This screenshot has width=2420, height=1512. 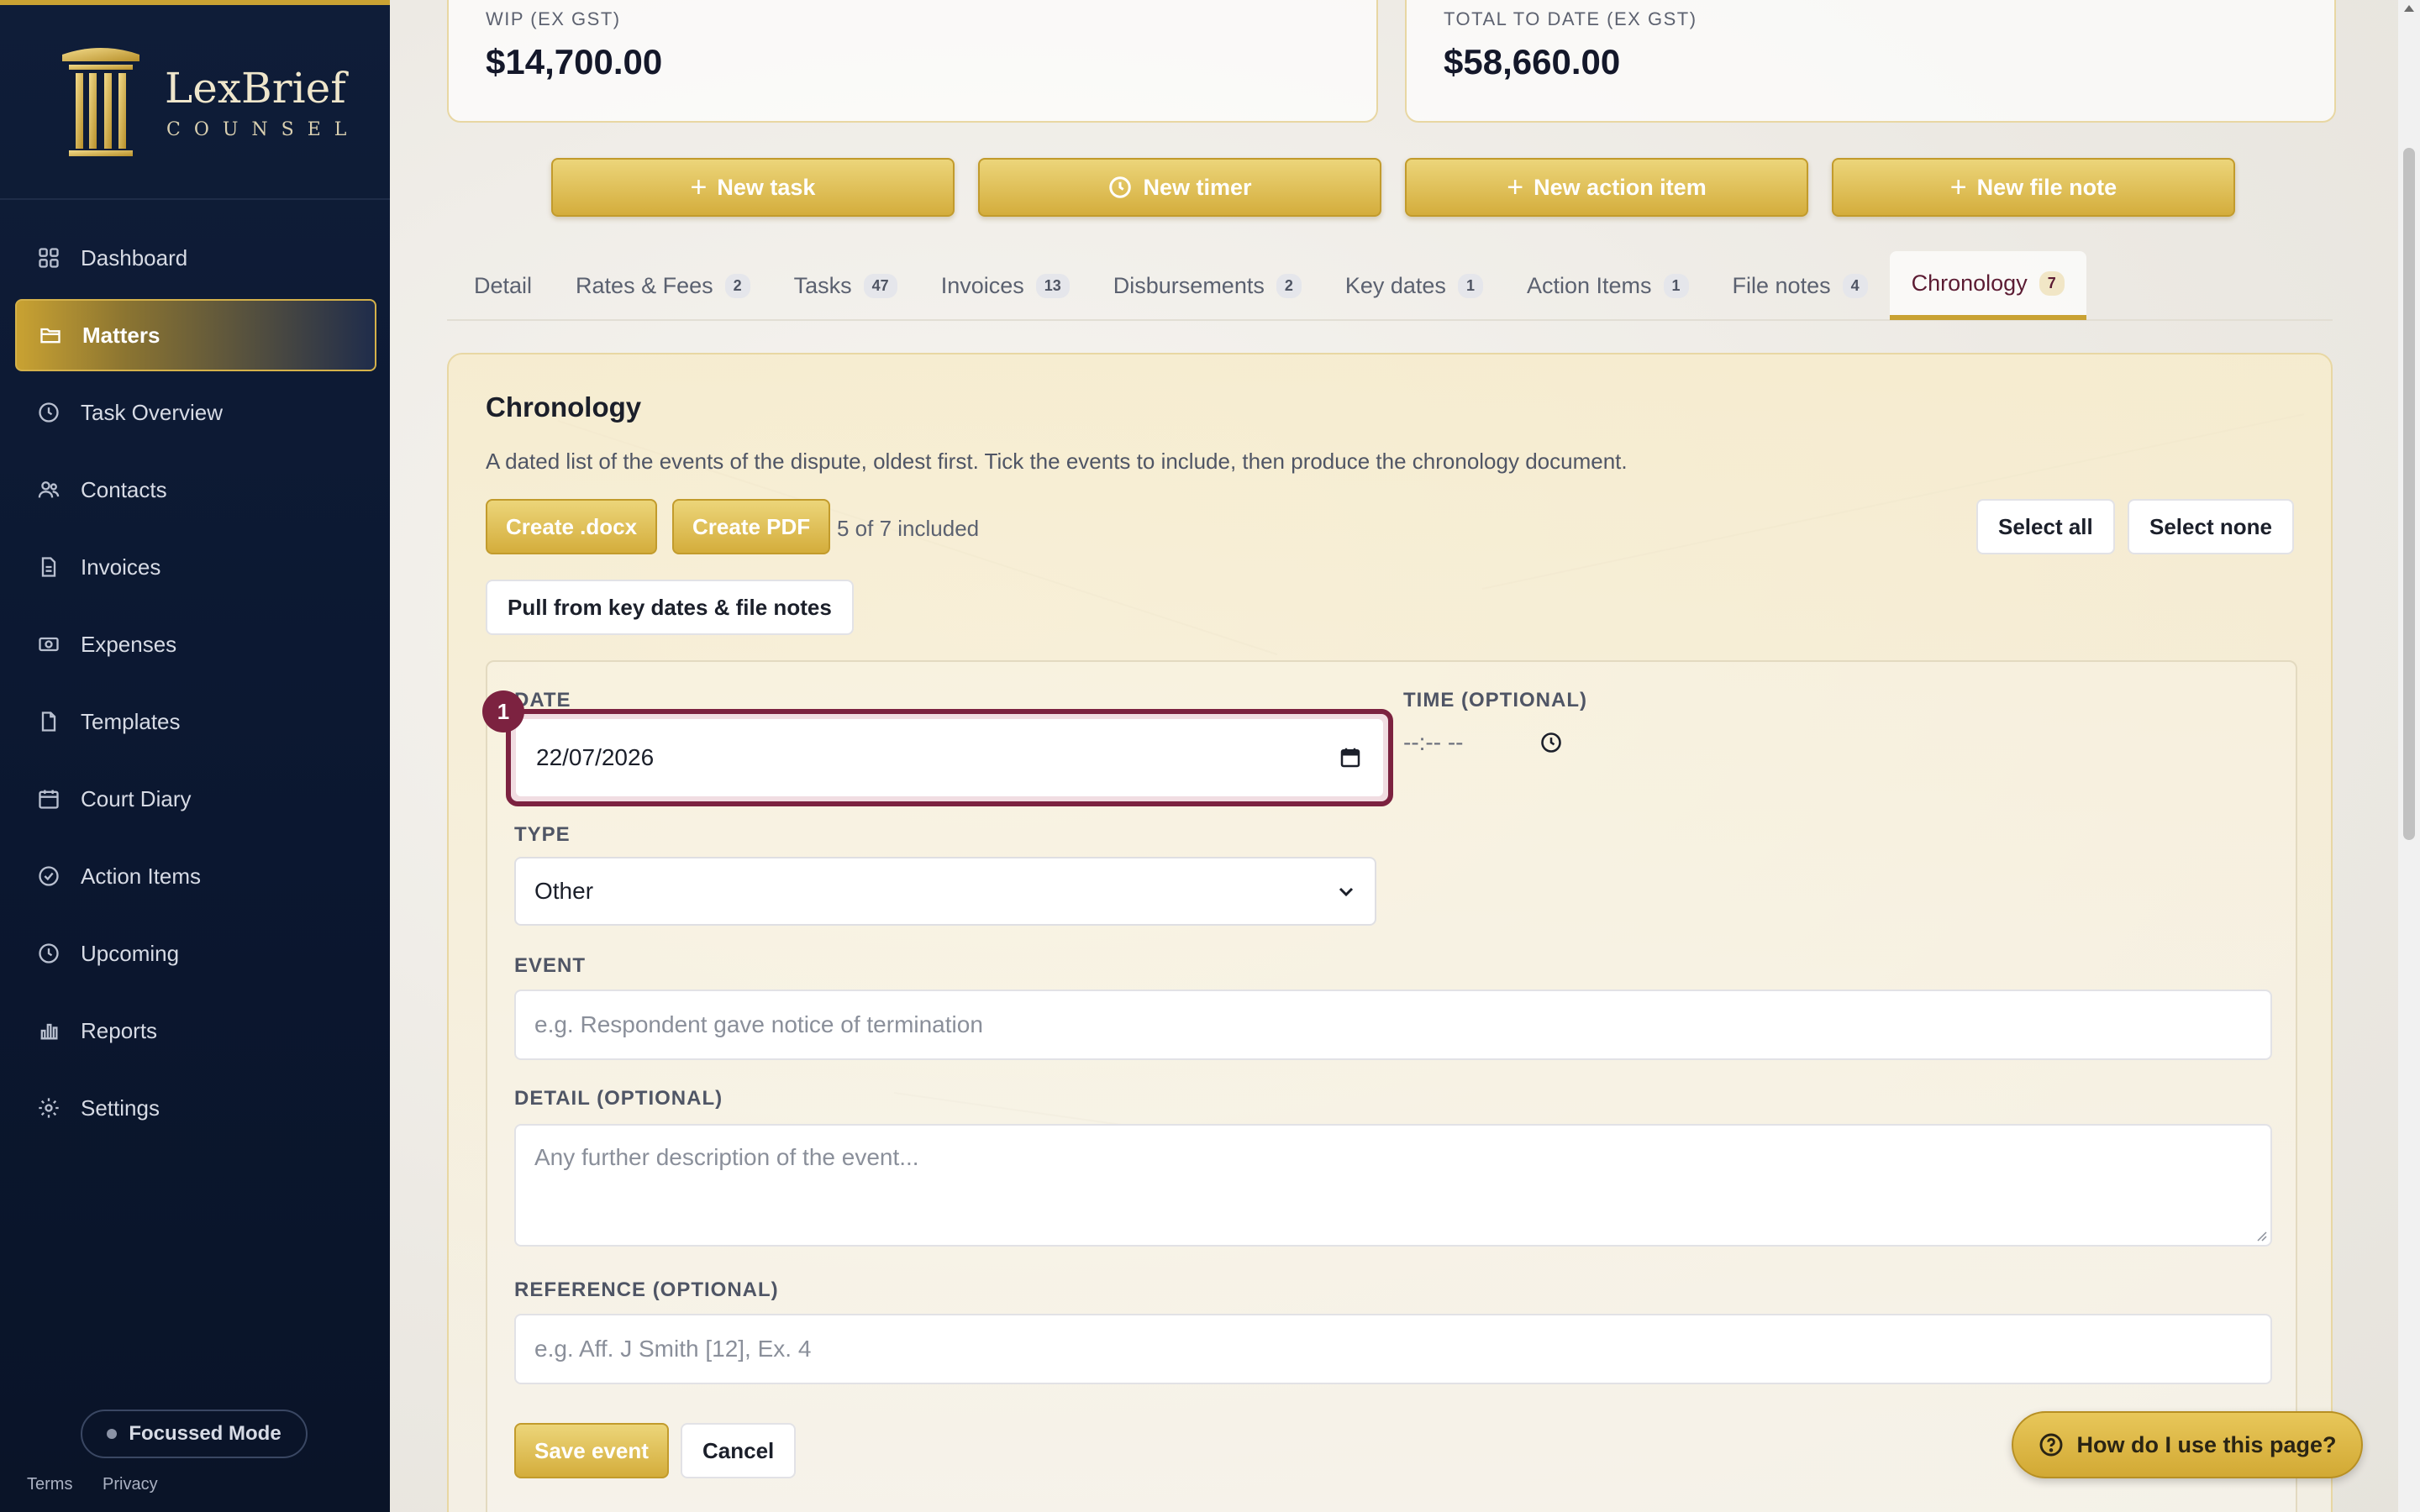 I want to click on tab-invoices: Invoices 13, so click(x=1005, y=285).